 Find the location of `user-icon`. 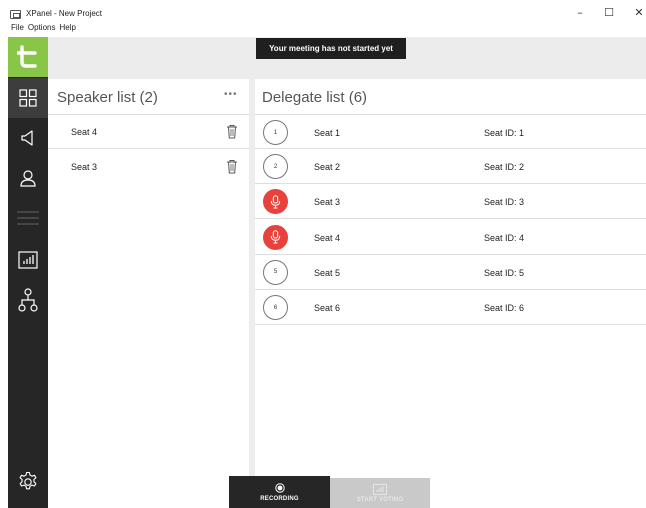

user-icon is located at coordinates (28, 178).